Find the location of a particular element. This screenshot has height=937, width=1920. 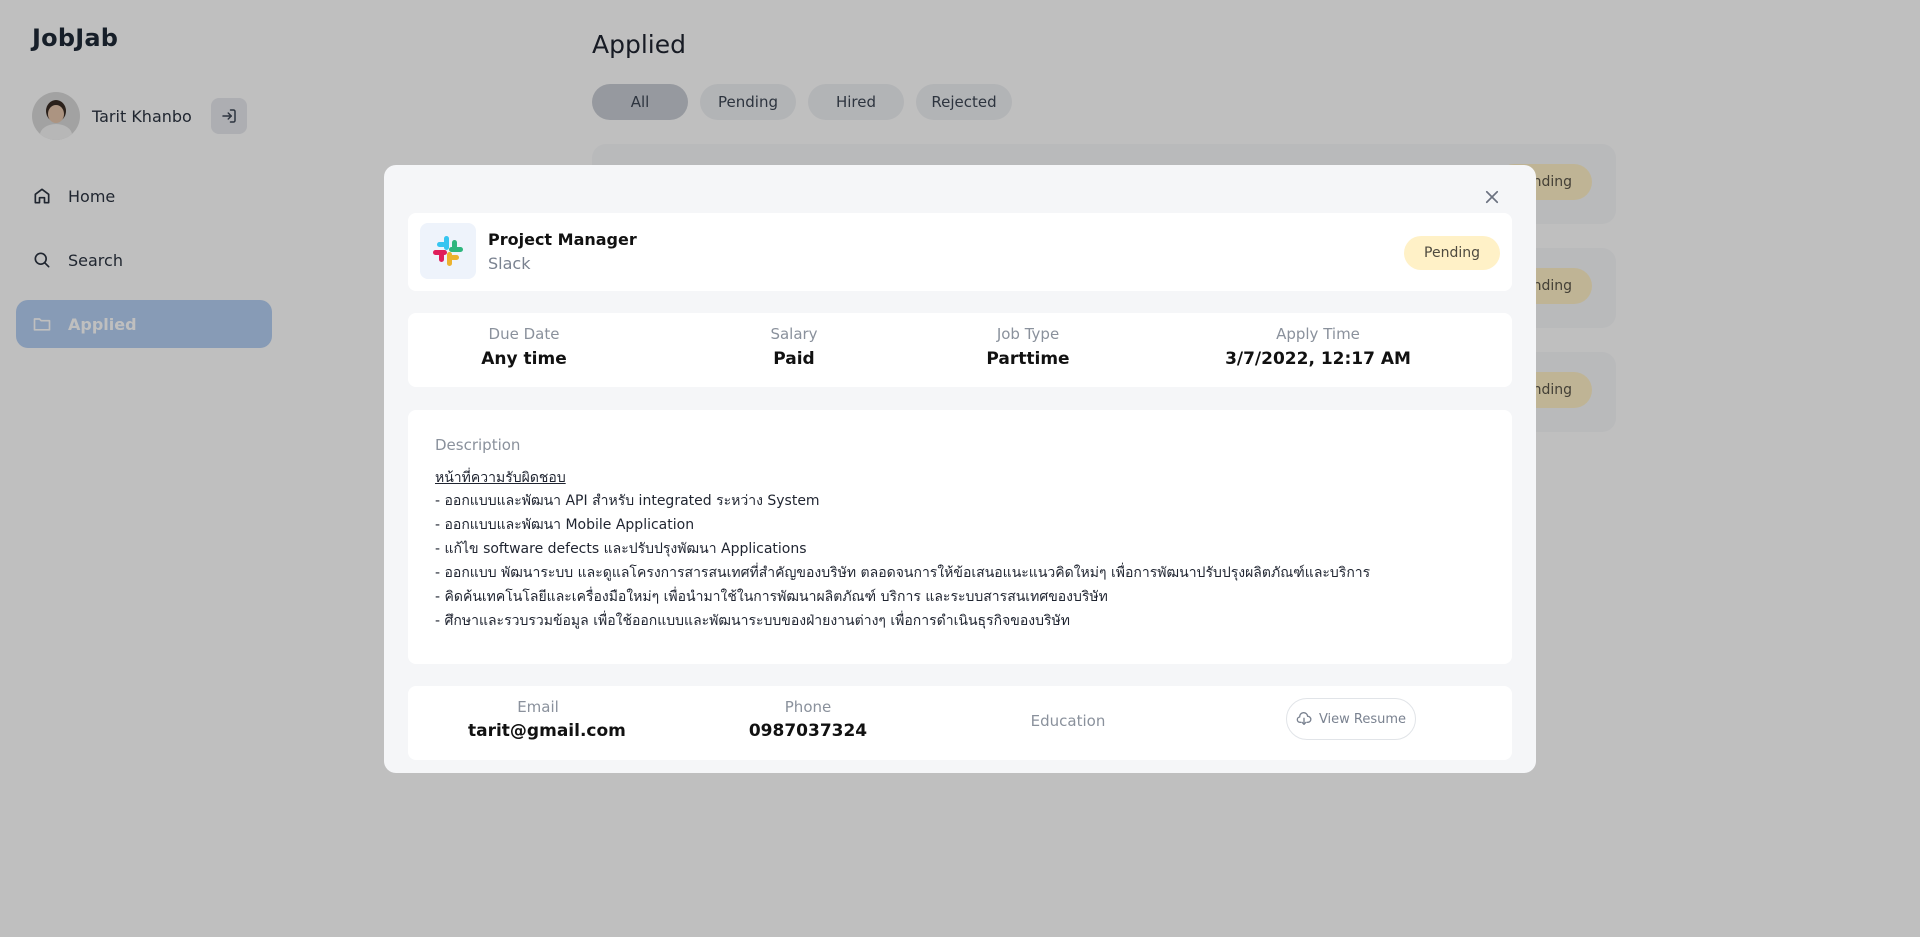

job-type-value: Parttime is located at coordinates (1028, 359).